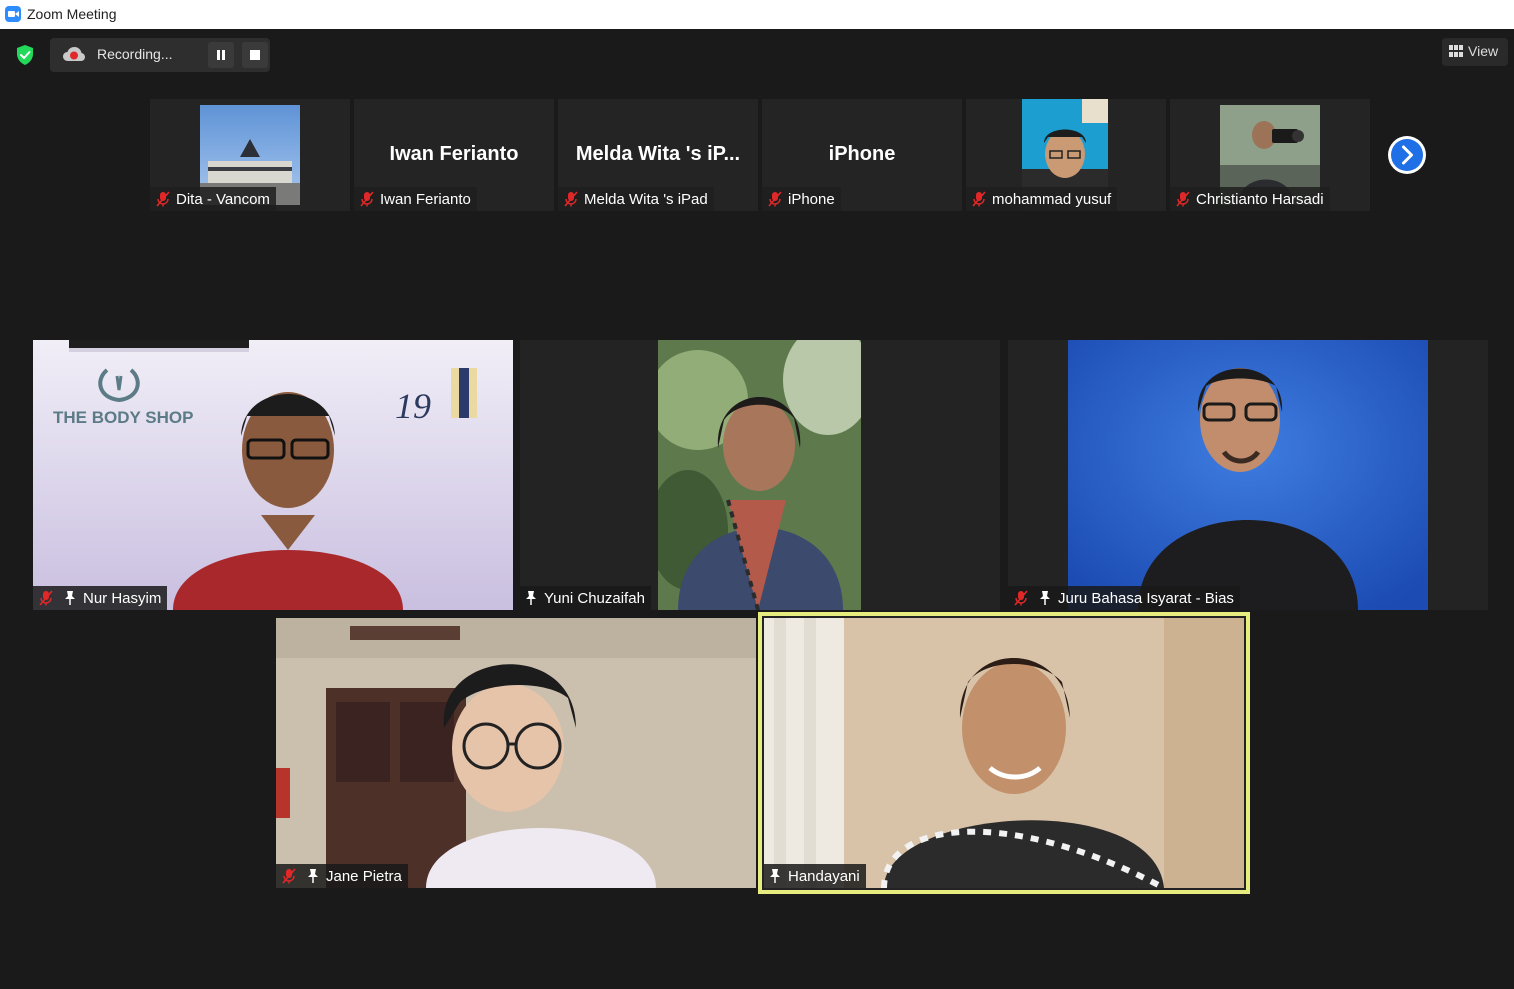 The image size is (1514, 989). I want to click on title-bar: Zoom Meeting, so click(757, 14).